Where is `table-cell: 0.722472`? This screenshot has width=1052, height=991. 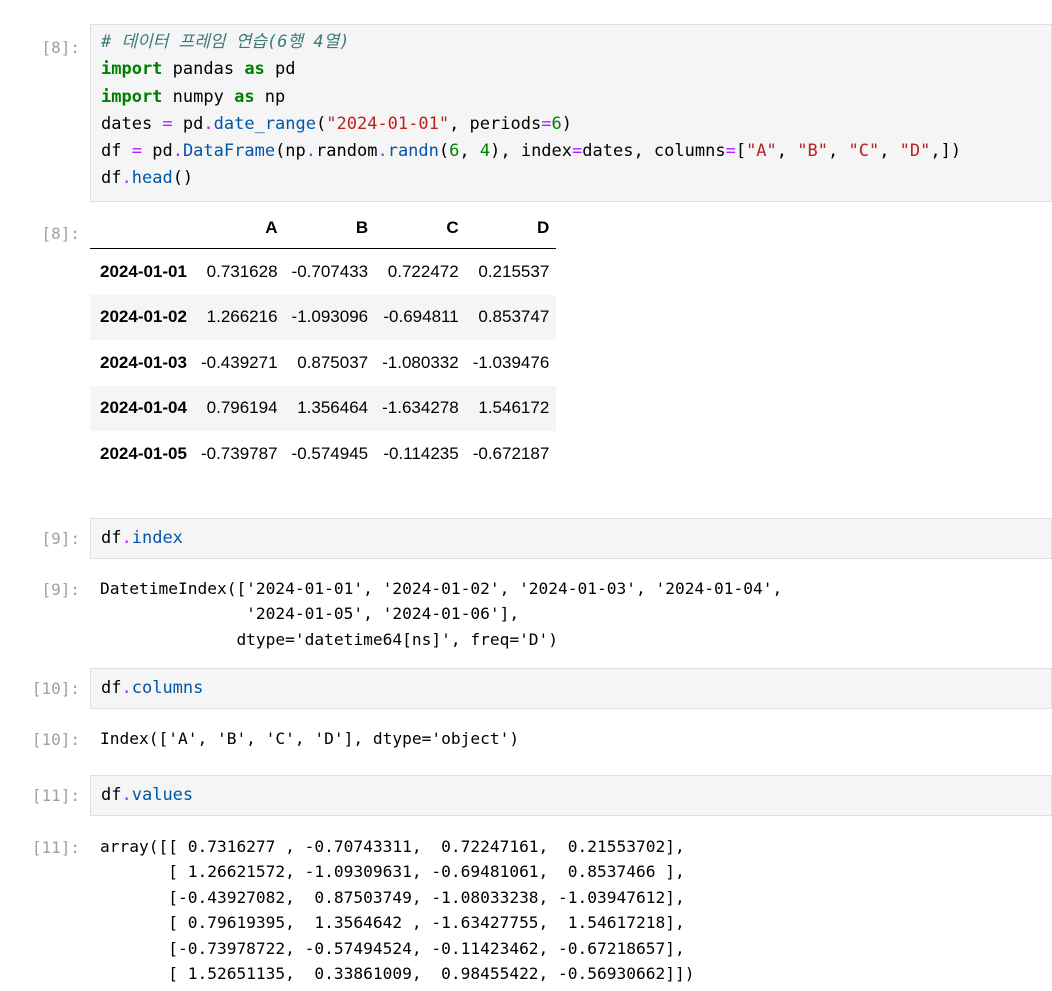
table-cell: 0.722472 is located at coordinates (423, 271).